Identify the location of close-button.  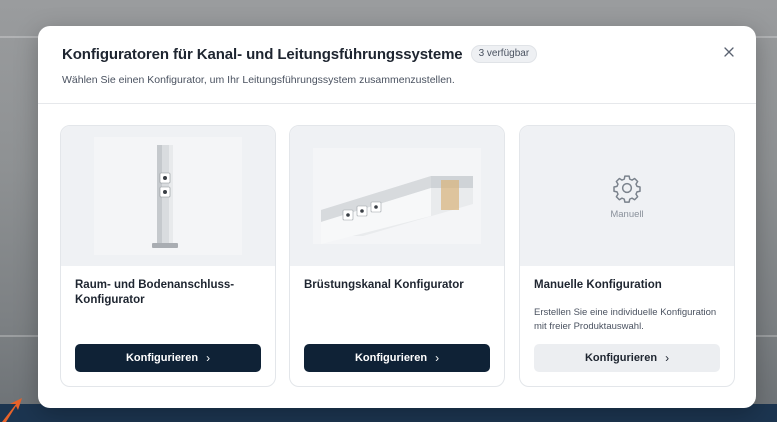
(729, 52).